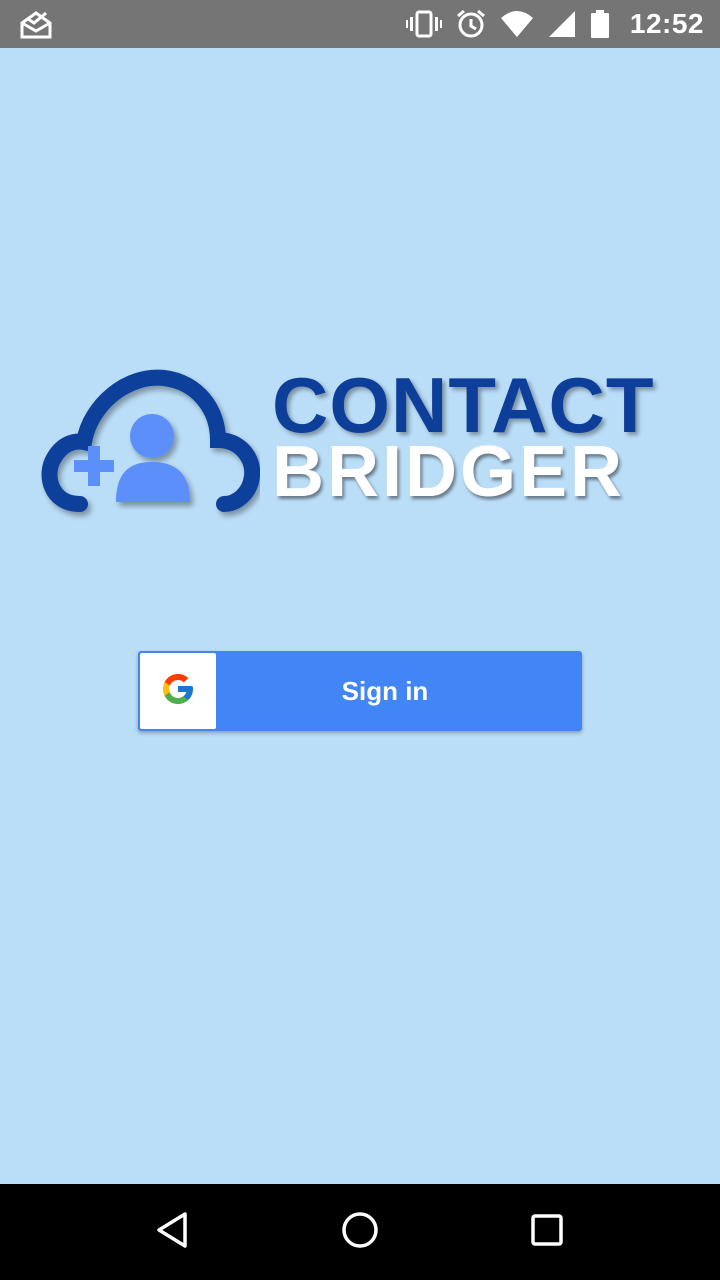  Describe the element at coordinates (666, 23) in the screenshot. I see `status-time: 12:52` at that location.